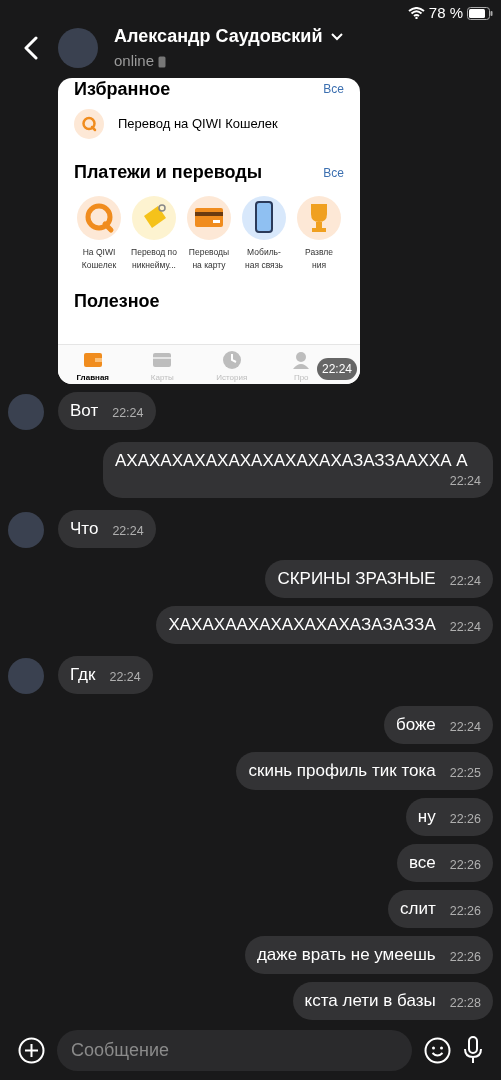  What do you see at coordinates (83, 675) in the screenshot?
I see `message-text: Гдк` at bounding box center [83, 675].